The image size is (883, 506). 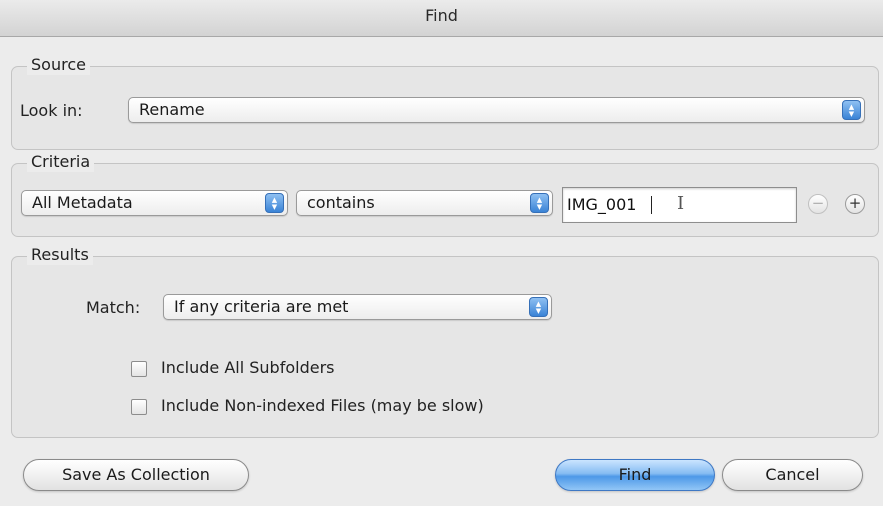 What do you see at coordinates (60, 255) in the screenshot?
I see `results-legend: Results` at bounding box center [60, 255].